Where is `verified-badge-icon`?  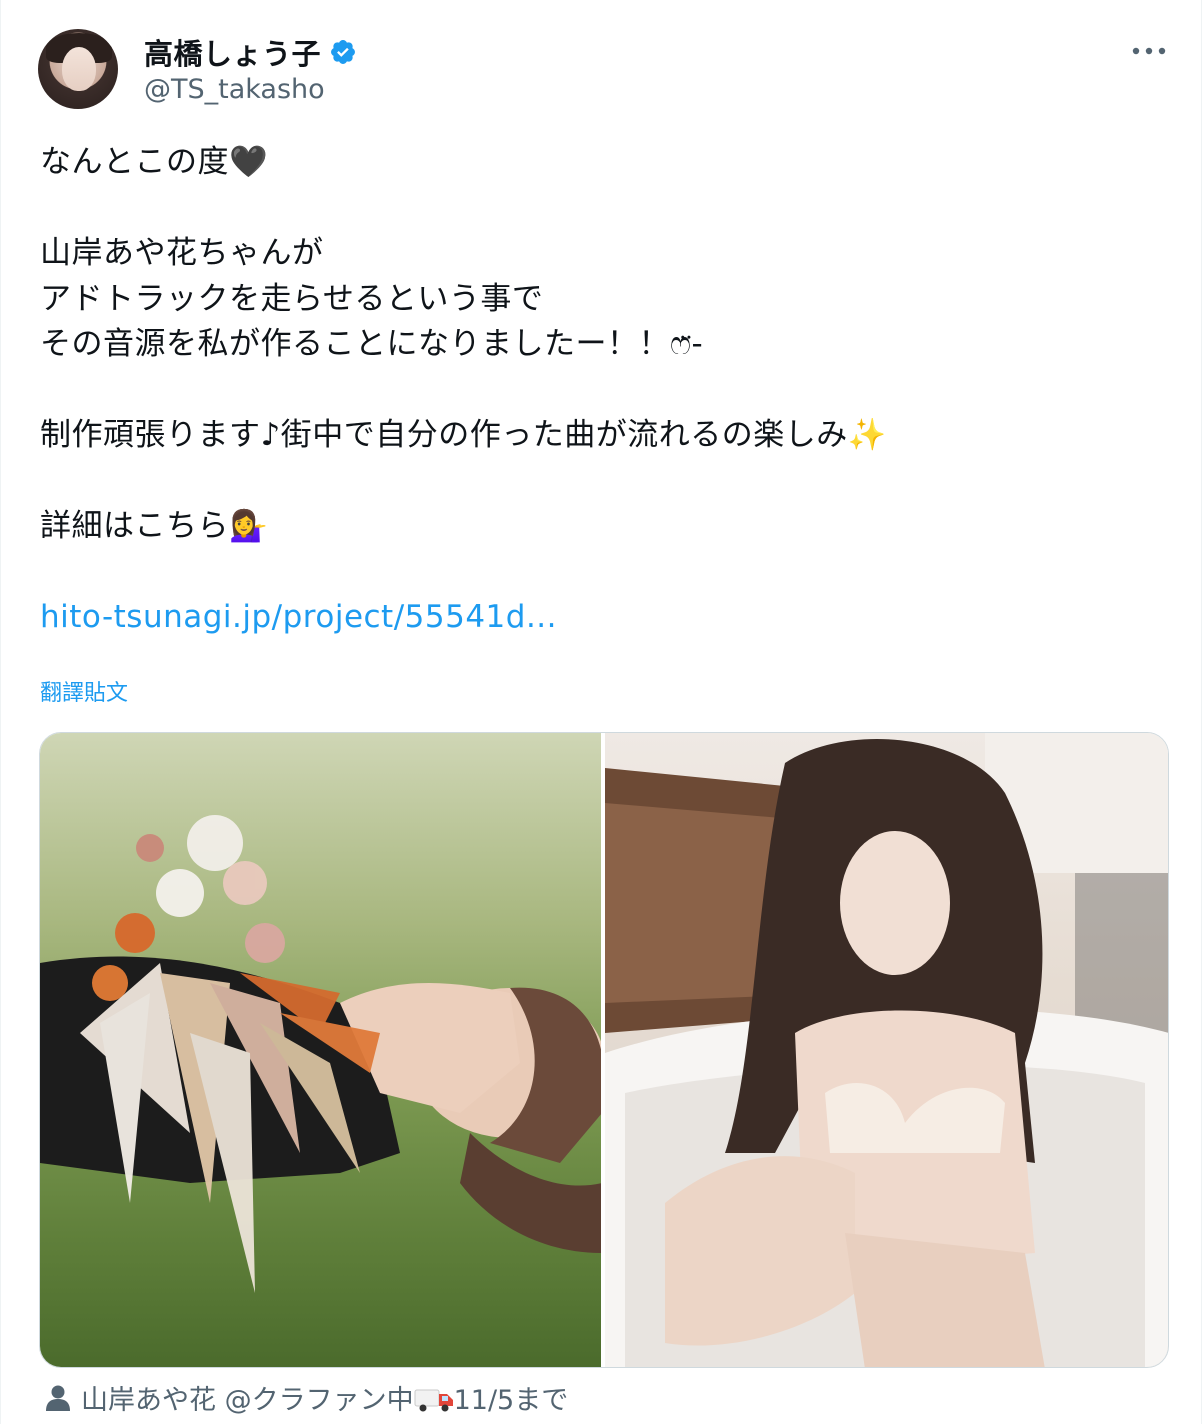
verified-badge-icon is located at coordinates (343, 52).